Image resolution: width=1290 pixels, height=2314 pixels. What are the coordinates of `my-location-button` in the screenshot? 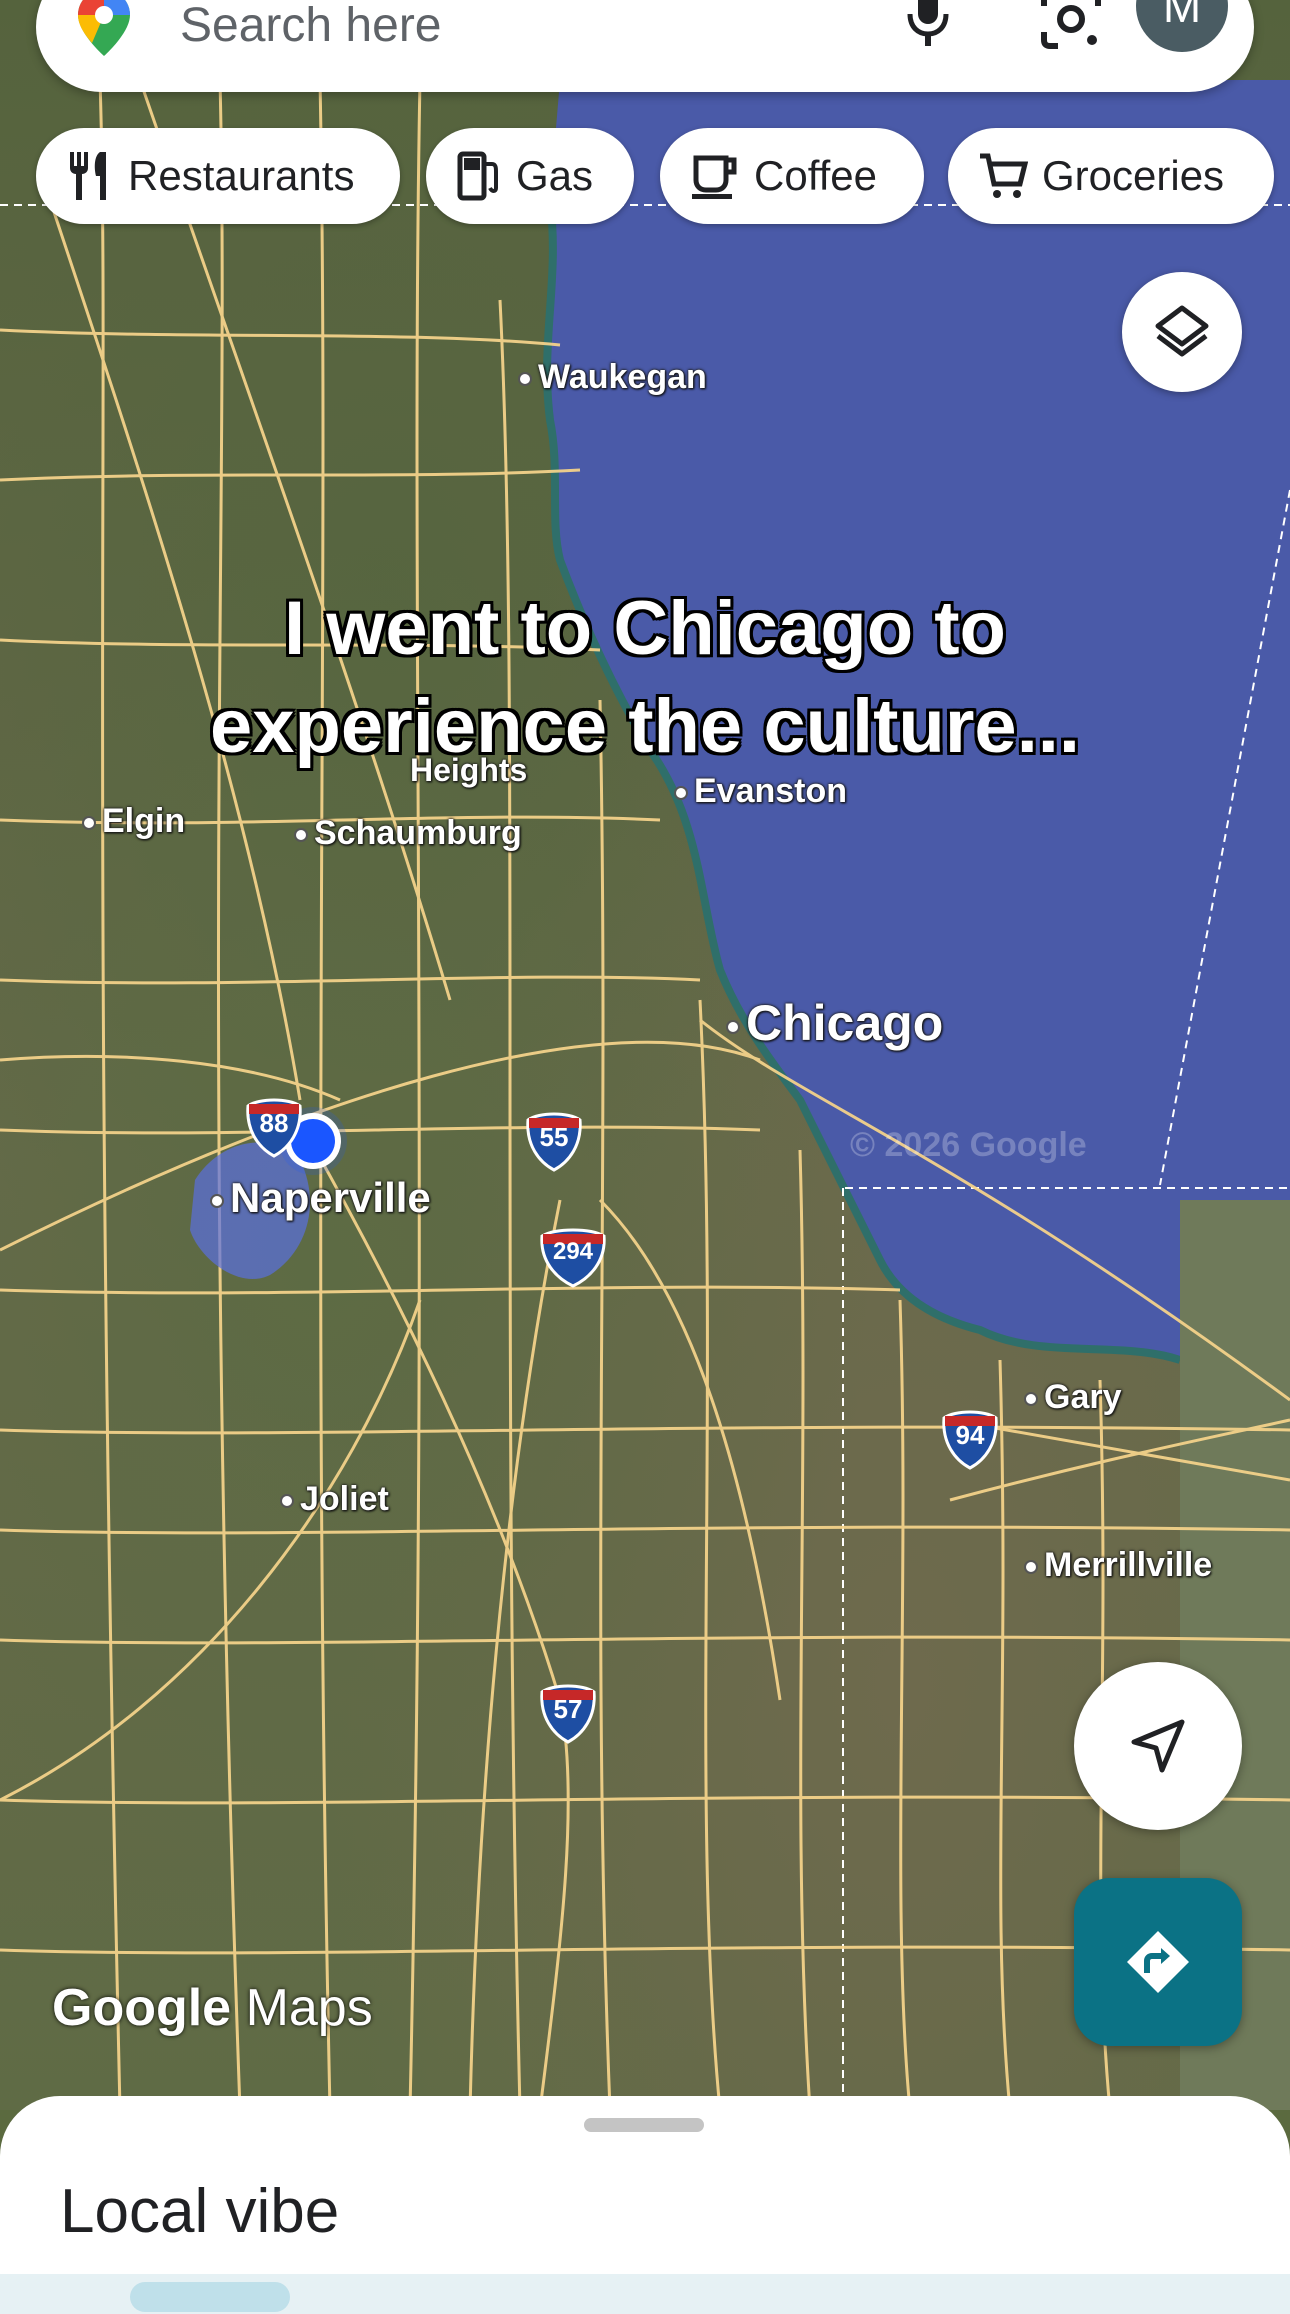 It's located at (1158, 1746).